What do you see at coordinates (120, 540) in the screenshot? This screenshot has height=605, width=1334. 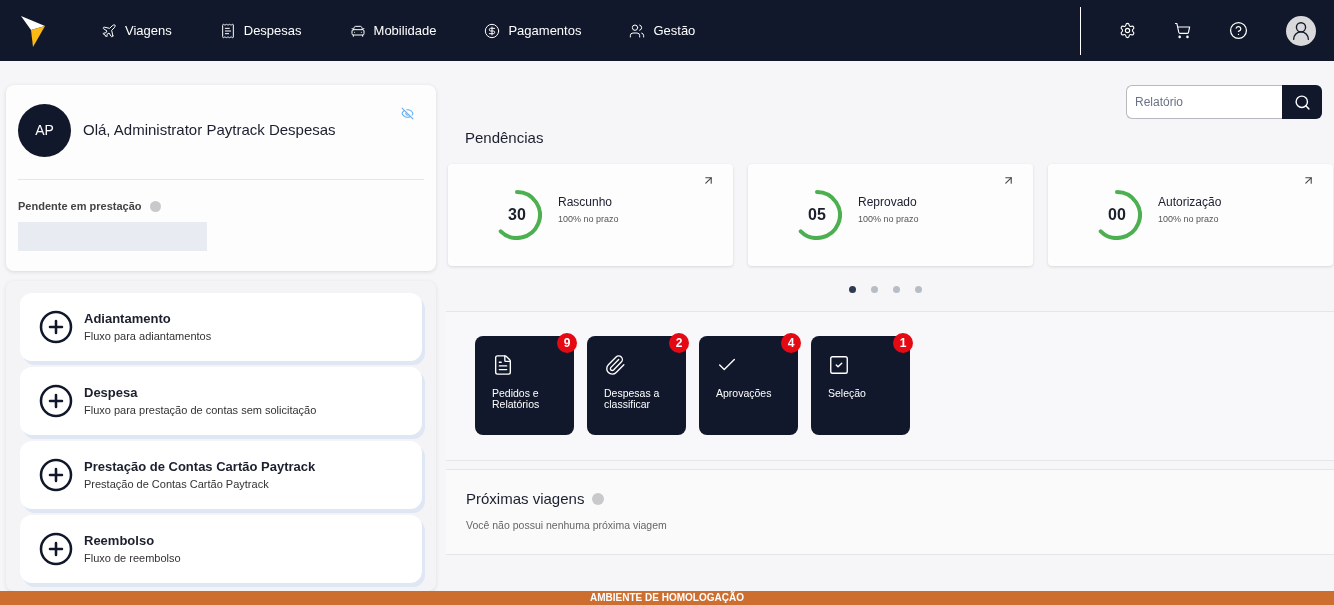 I see `flow-title: Reembolso` at bounding box center [120, 540].